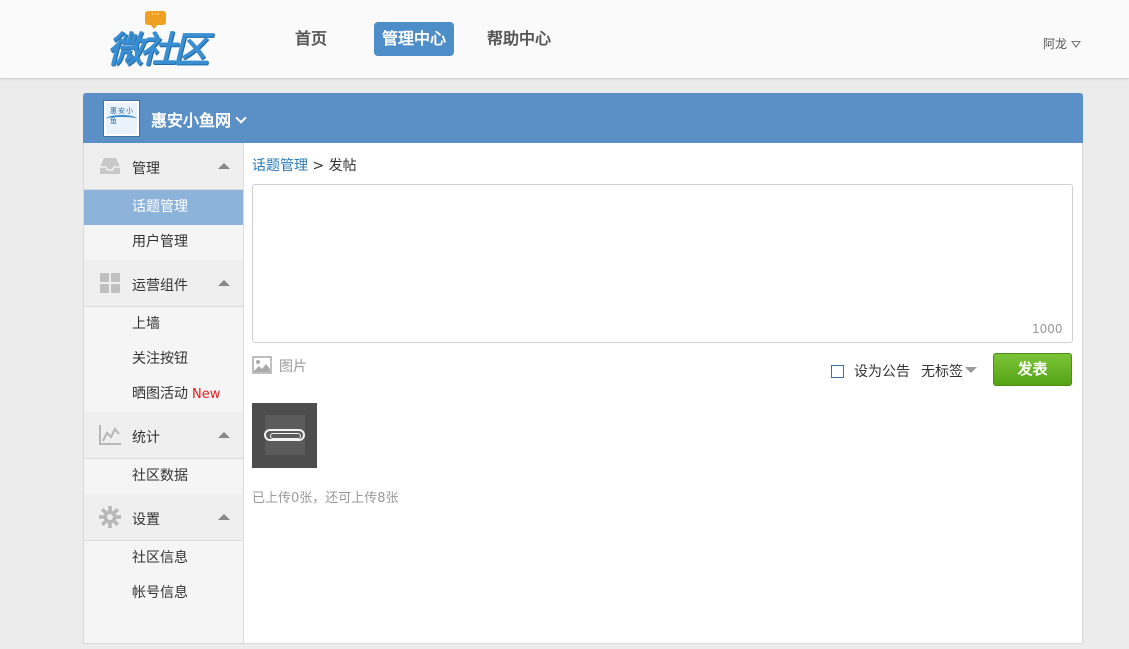 This screenshot has height=649, width=1129. I want to click on wave-icon, so click(121, 119).